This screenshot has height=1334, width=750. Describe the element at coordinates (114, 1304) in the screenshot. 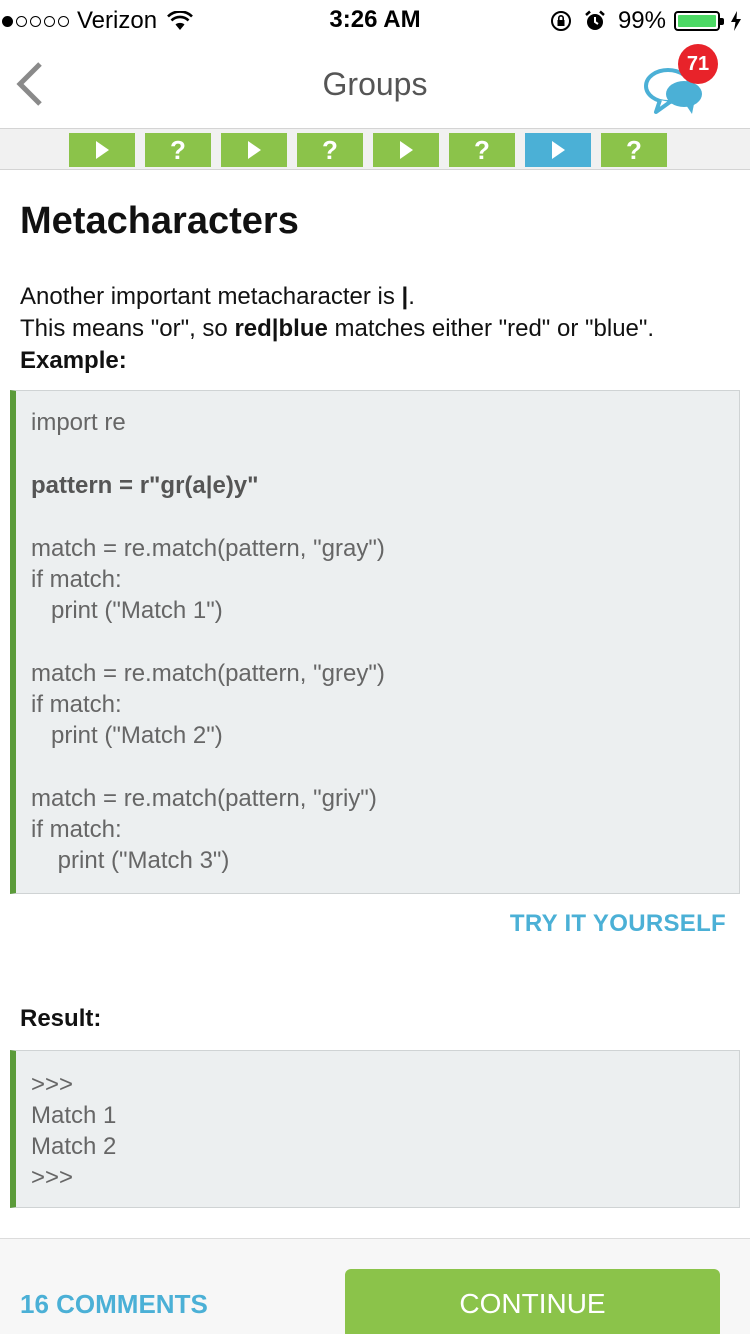

I see `comments-button: 16 COMMENTS` at that location.